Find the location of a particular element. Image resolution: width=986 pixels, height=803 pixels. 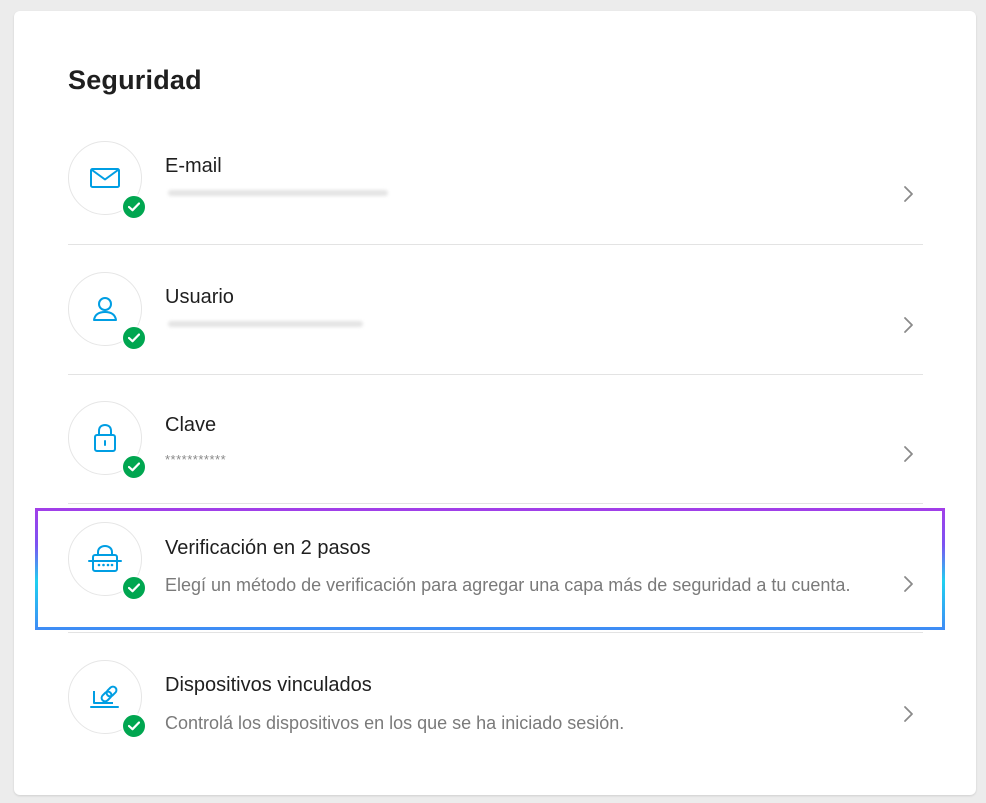

envelope-icon is located at coordinates (105, 178).